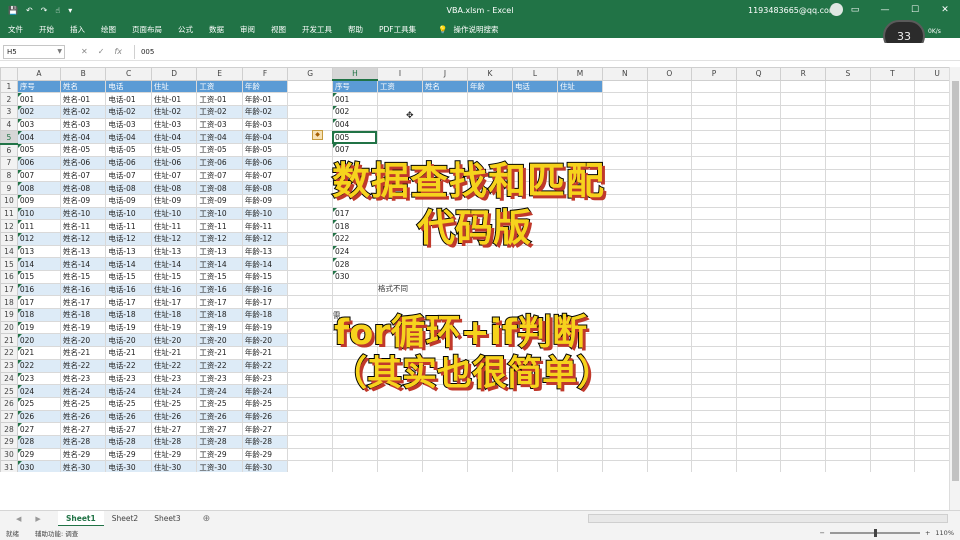 This screenshot has width=960, height=540. Describe the element at coordinates (354, 441) in the screenshot. I see `cell-H29` at that location.